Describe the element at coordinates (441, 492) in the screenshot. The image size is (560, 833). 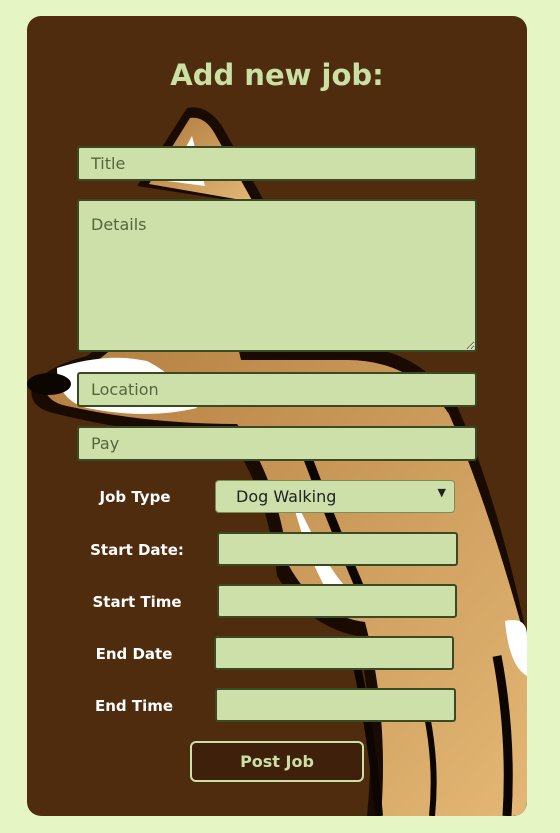
I see `chevron-down-icon: ▼` at that location.